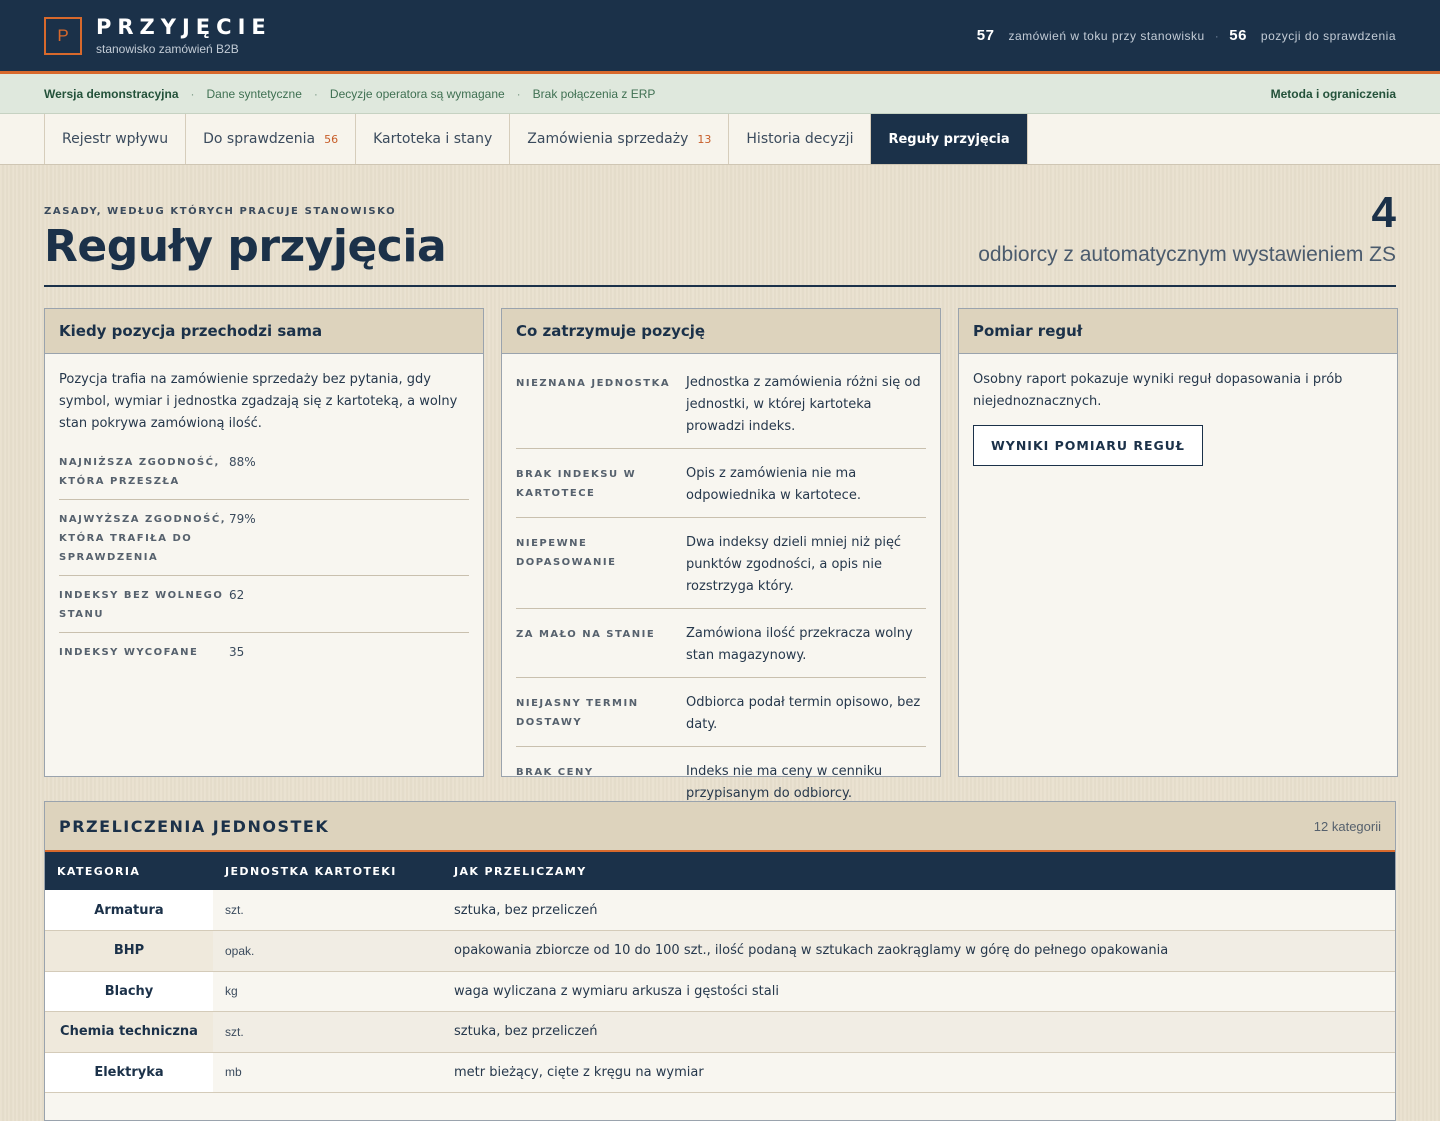  What do you see at coordinates (918, 910) in the screenshot?
I see `conversion-cell: sztuka, bez przeliczeń` at bounding box center [918, 910].